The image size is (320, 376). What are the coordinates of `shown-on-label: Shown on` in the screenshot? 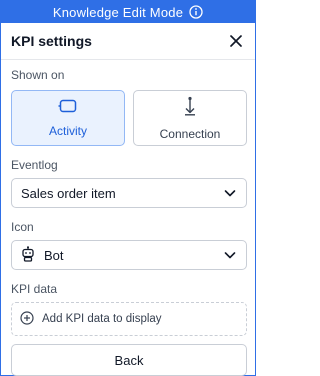 It's located at (38, 75).